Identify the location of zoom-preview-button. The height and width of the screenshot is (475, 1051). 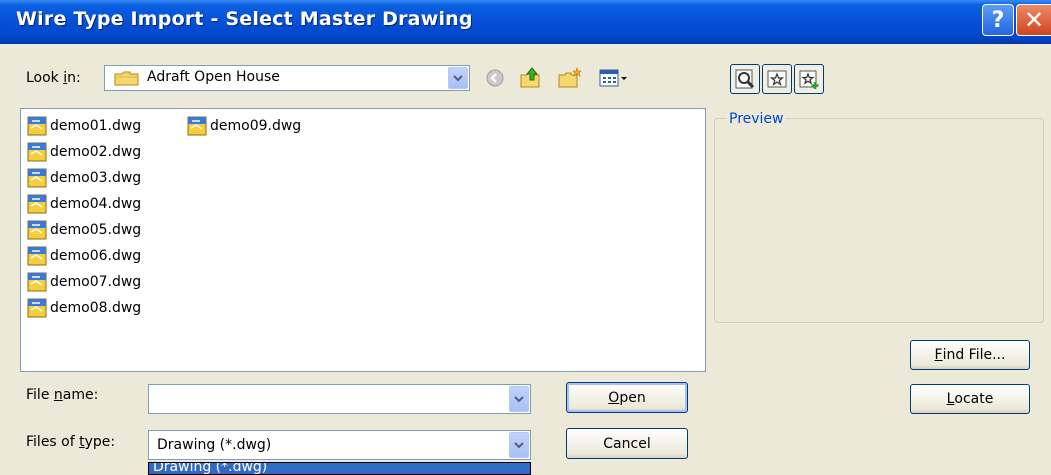
(745, 79).